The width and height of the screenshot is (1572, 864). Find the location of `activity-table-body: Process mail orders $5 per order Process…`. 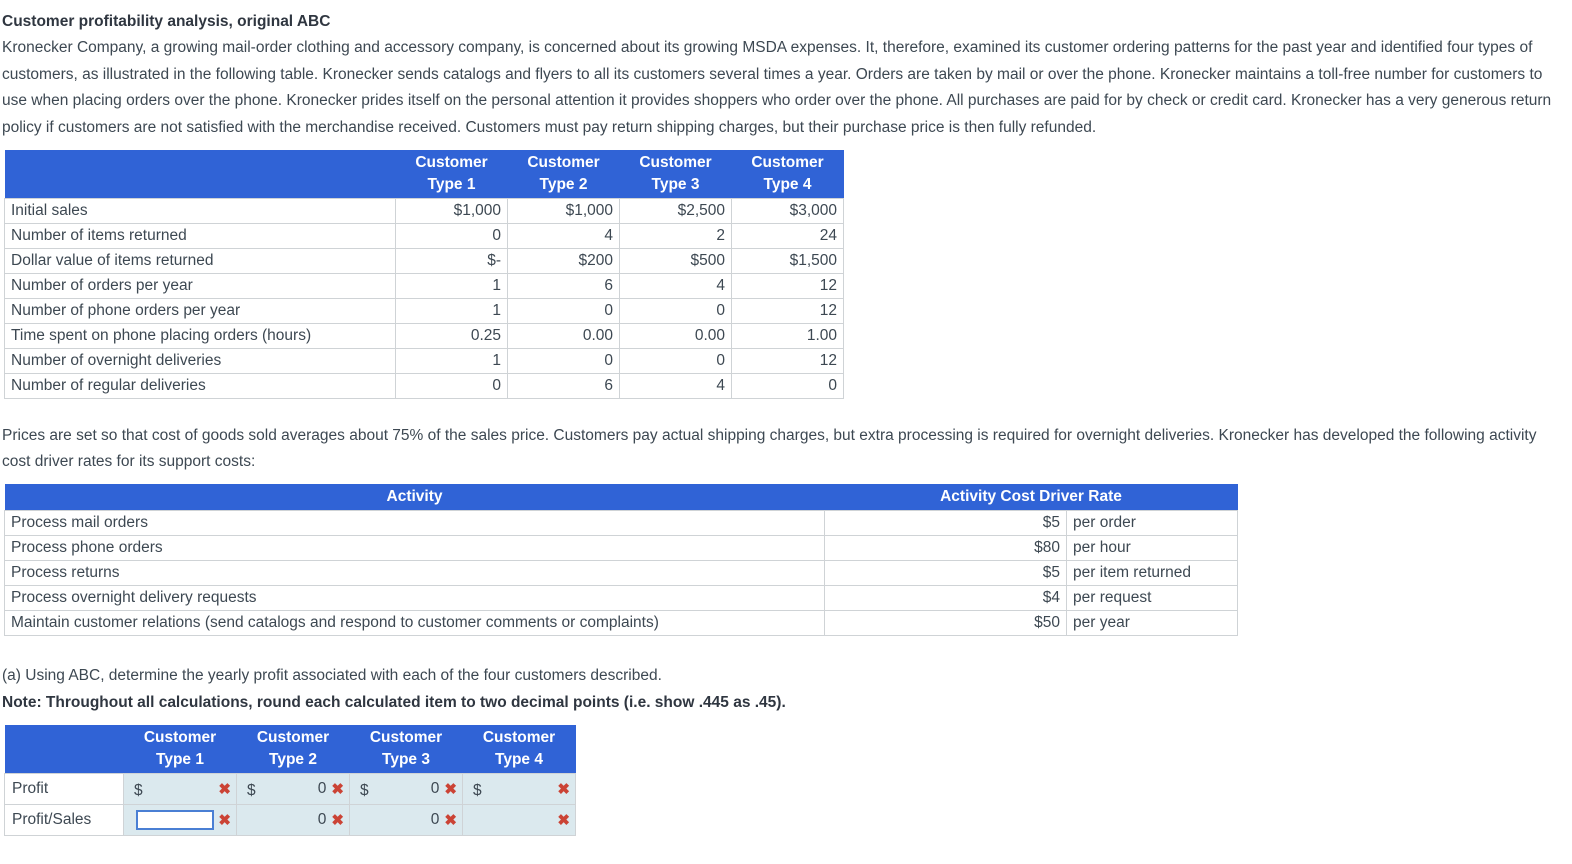

activity-table-body: Process mail orders $5 per order Process… is located at coordinates (621, 572).